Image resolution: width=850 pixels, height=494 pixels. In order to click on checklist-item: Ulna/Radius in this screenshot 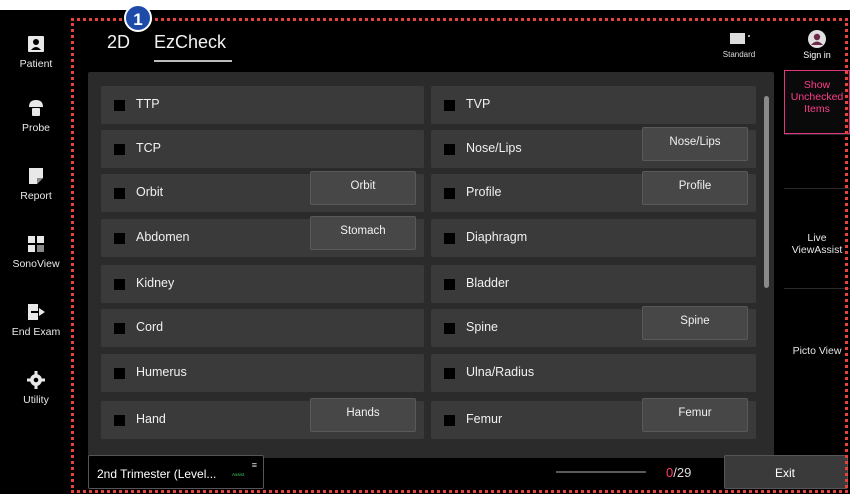, I will do `click(593, 373)`.